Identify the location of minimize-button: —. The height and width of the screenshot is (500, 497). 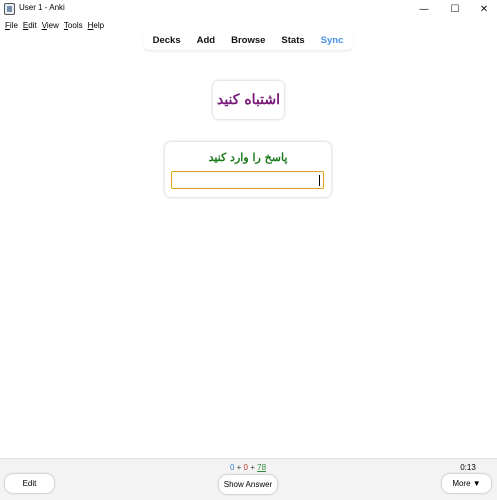
(424, 9).